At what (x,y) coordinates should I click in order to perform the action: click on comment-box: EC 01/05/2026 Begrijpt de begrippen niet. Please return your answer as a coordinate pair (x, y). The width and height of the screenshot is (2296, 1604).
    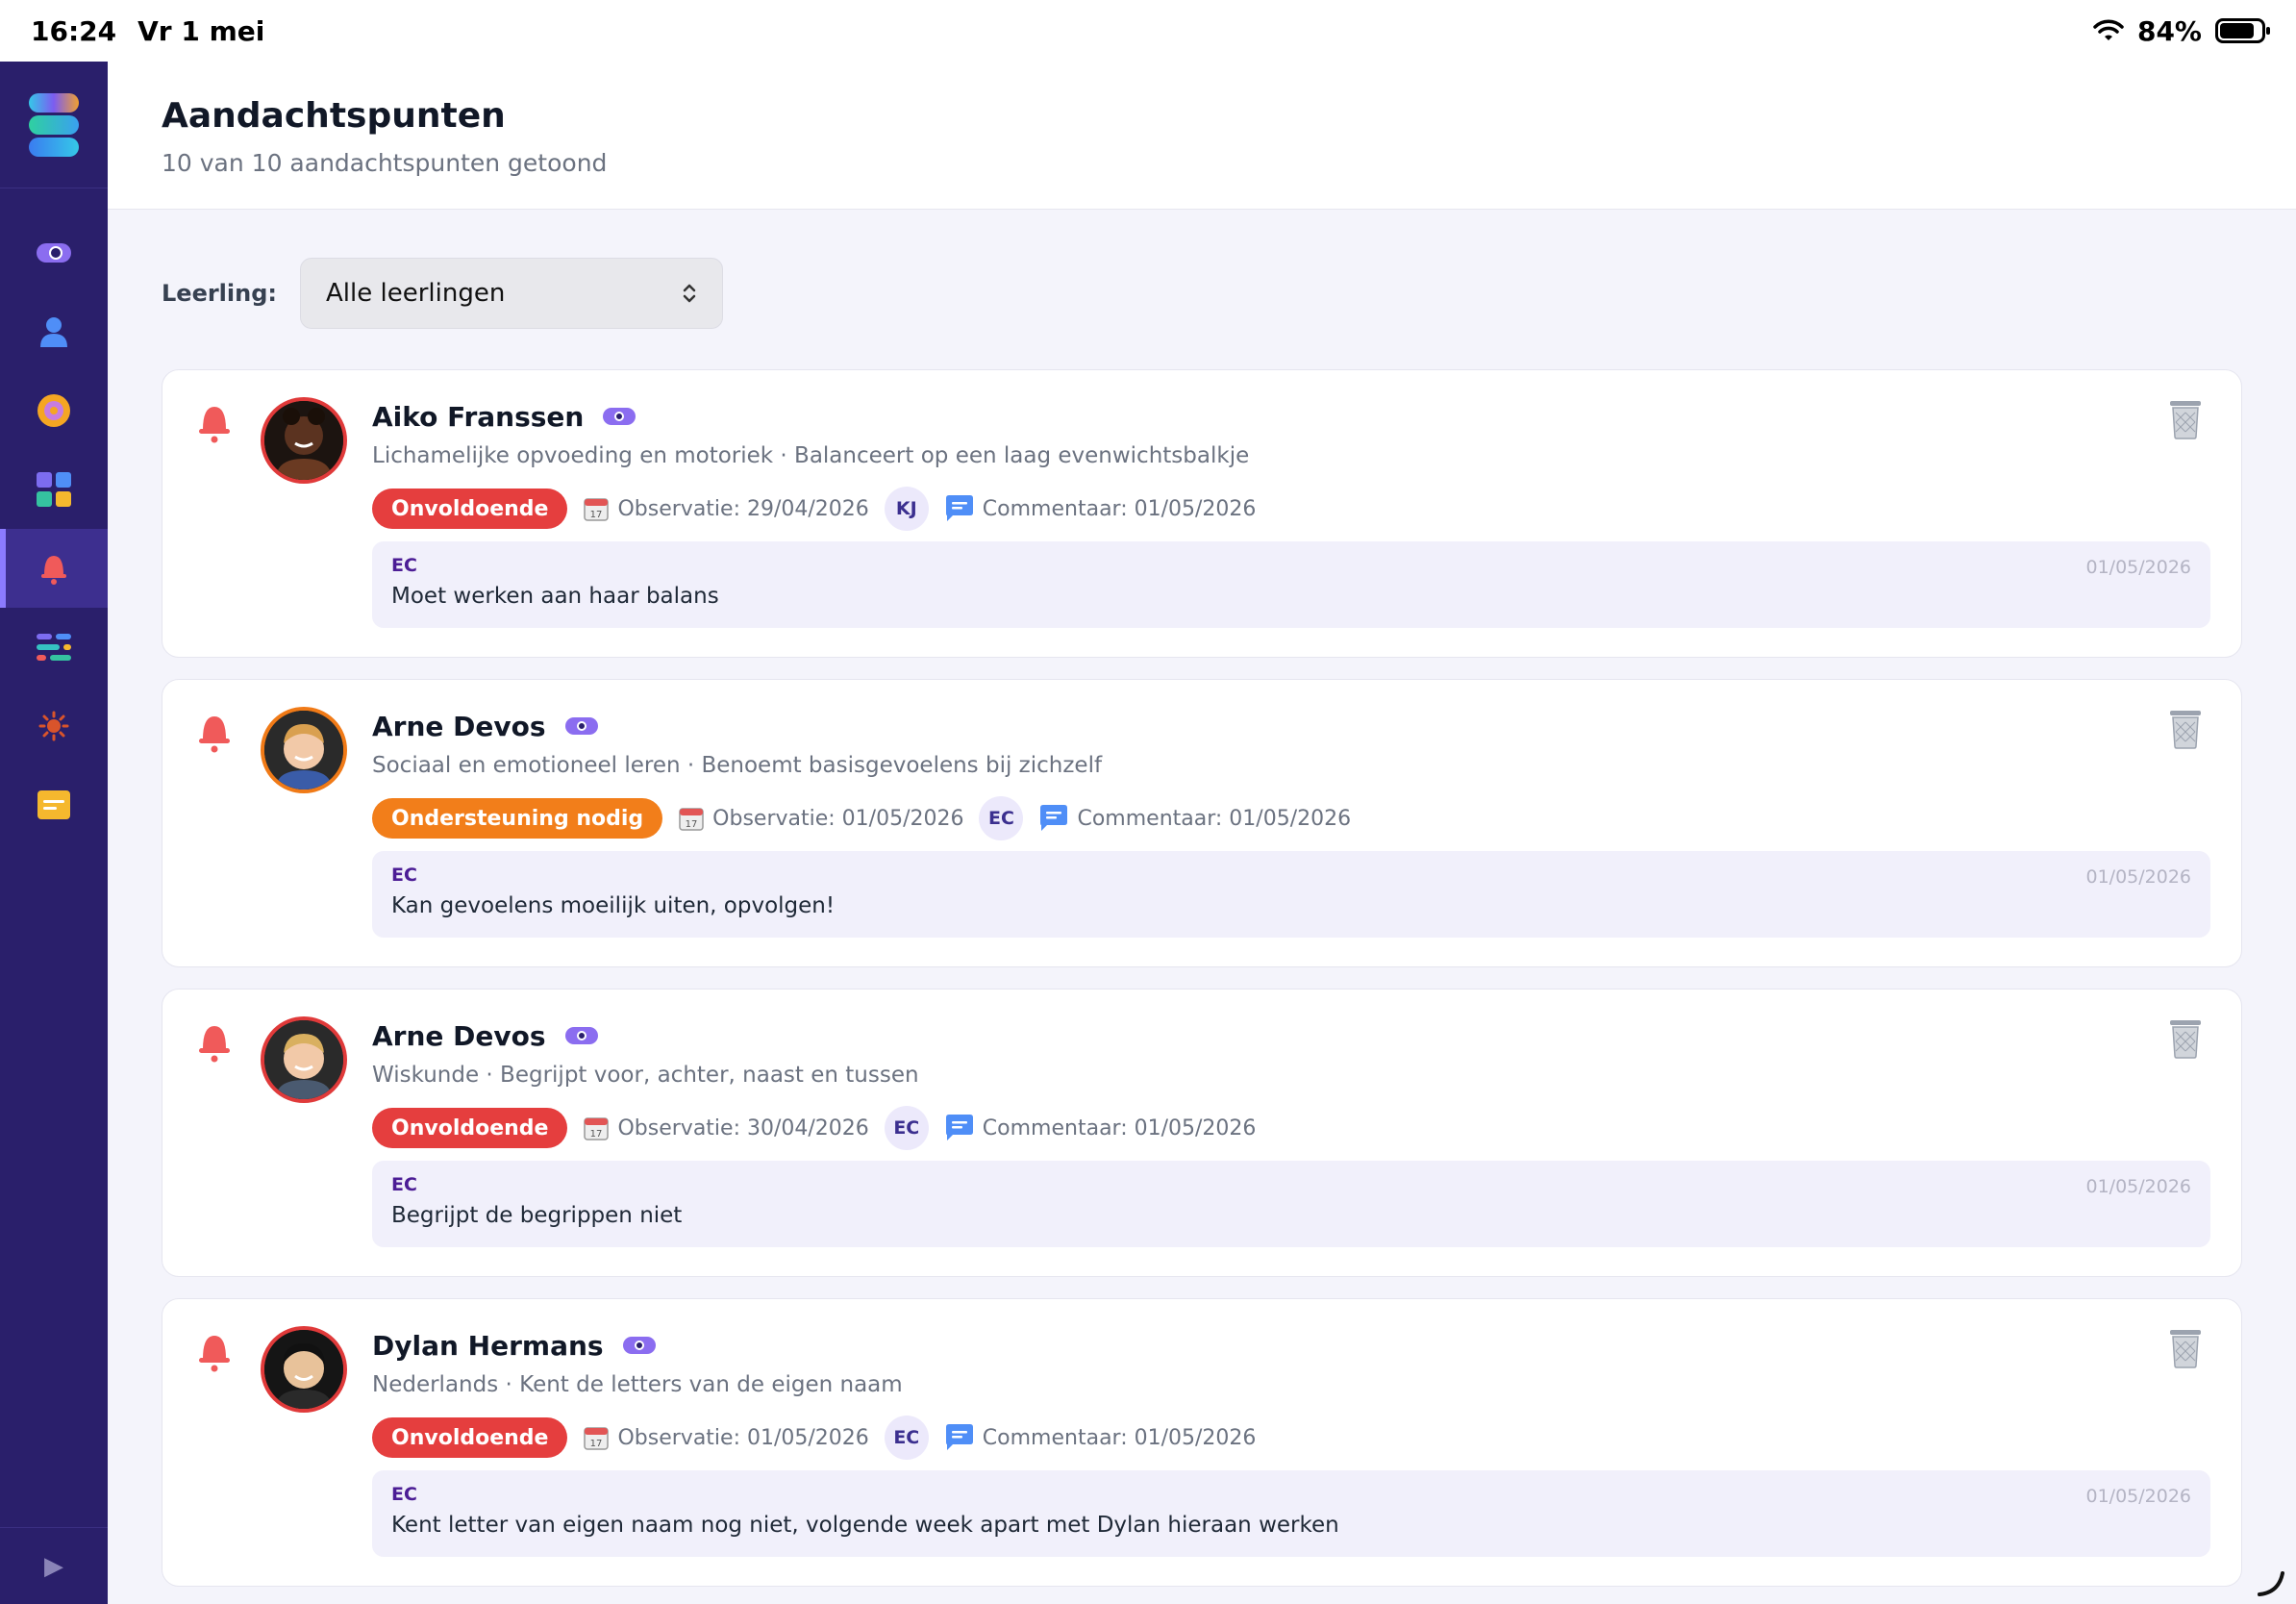
    Looking at the image, I should click on (1291, 1204).